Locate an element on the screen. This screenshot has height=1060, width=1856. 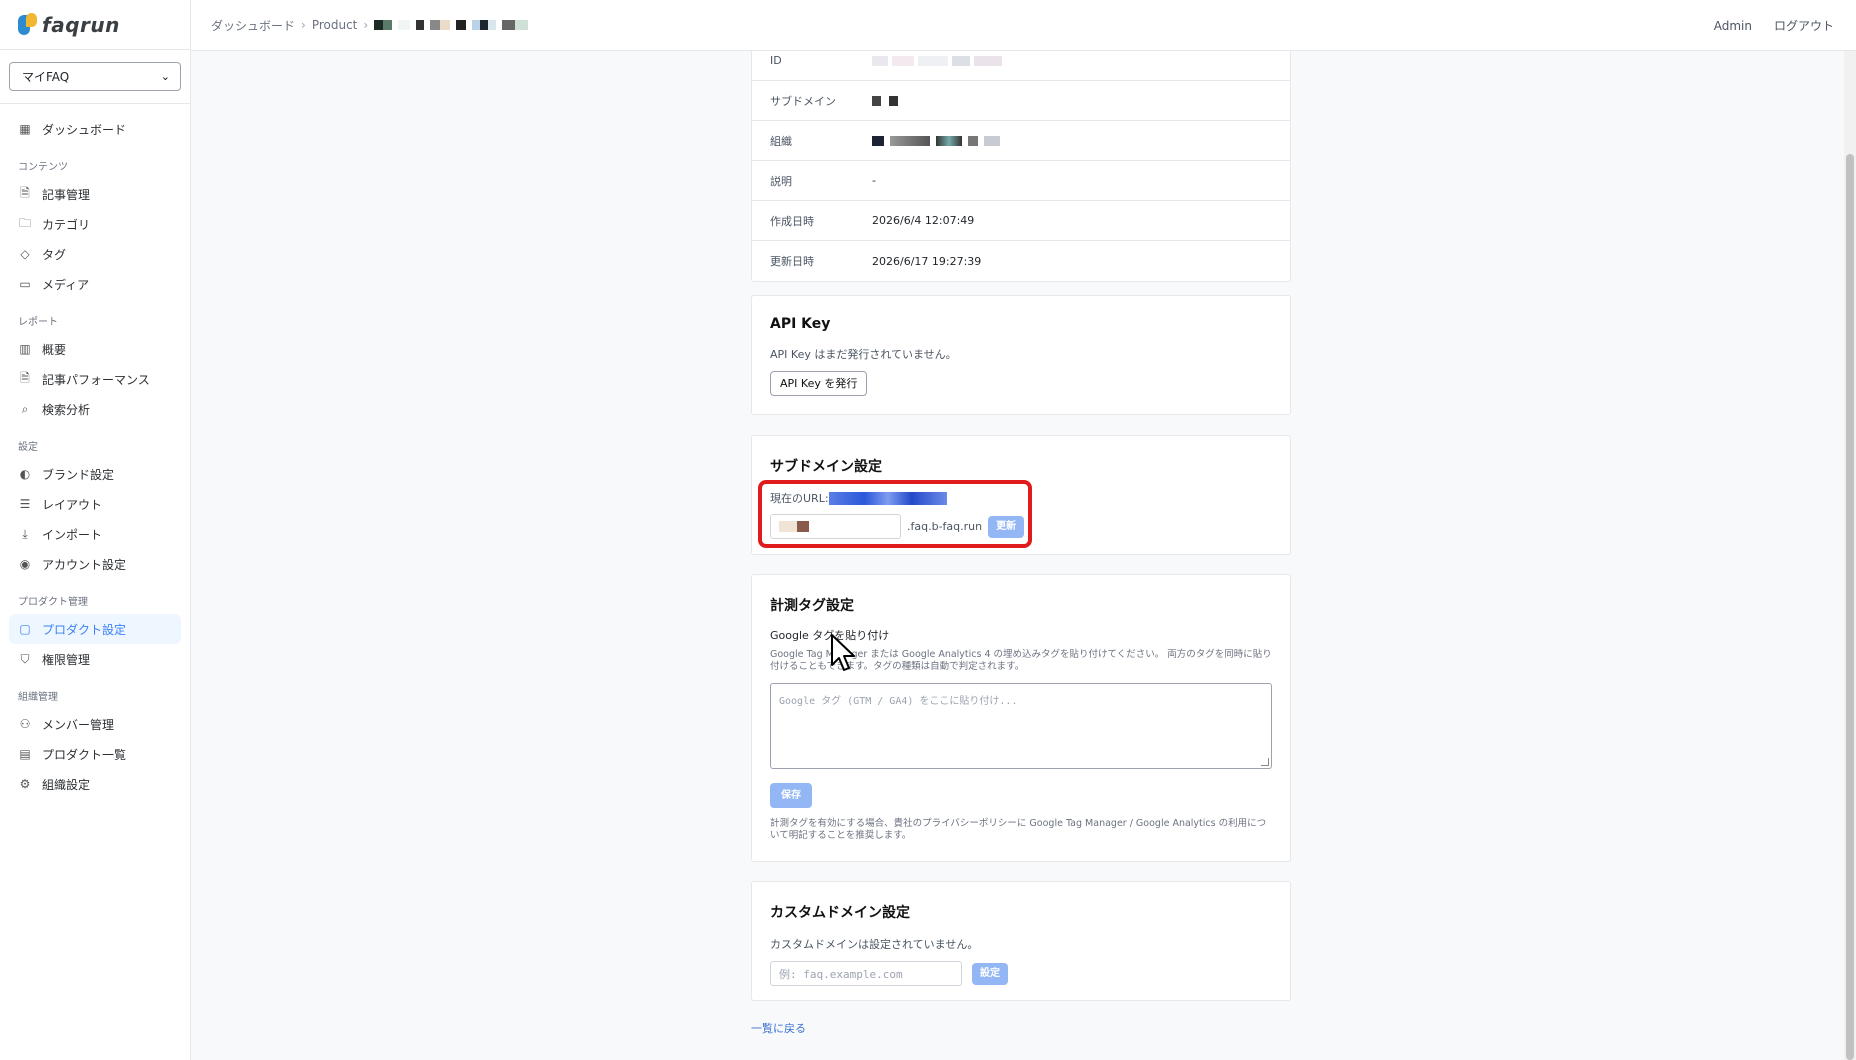
sidebar-item: ⤓ インポート is located at coordinates (95, 534).